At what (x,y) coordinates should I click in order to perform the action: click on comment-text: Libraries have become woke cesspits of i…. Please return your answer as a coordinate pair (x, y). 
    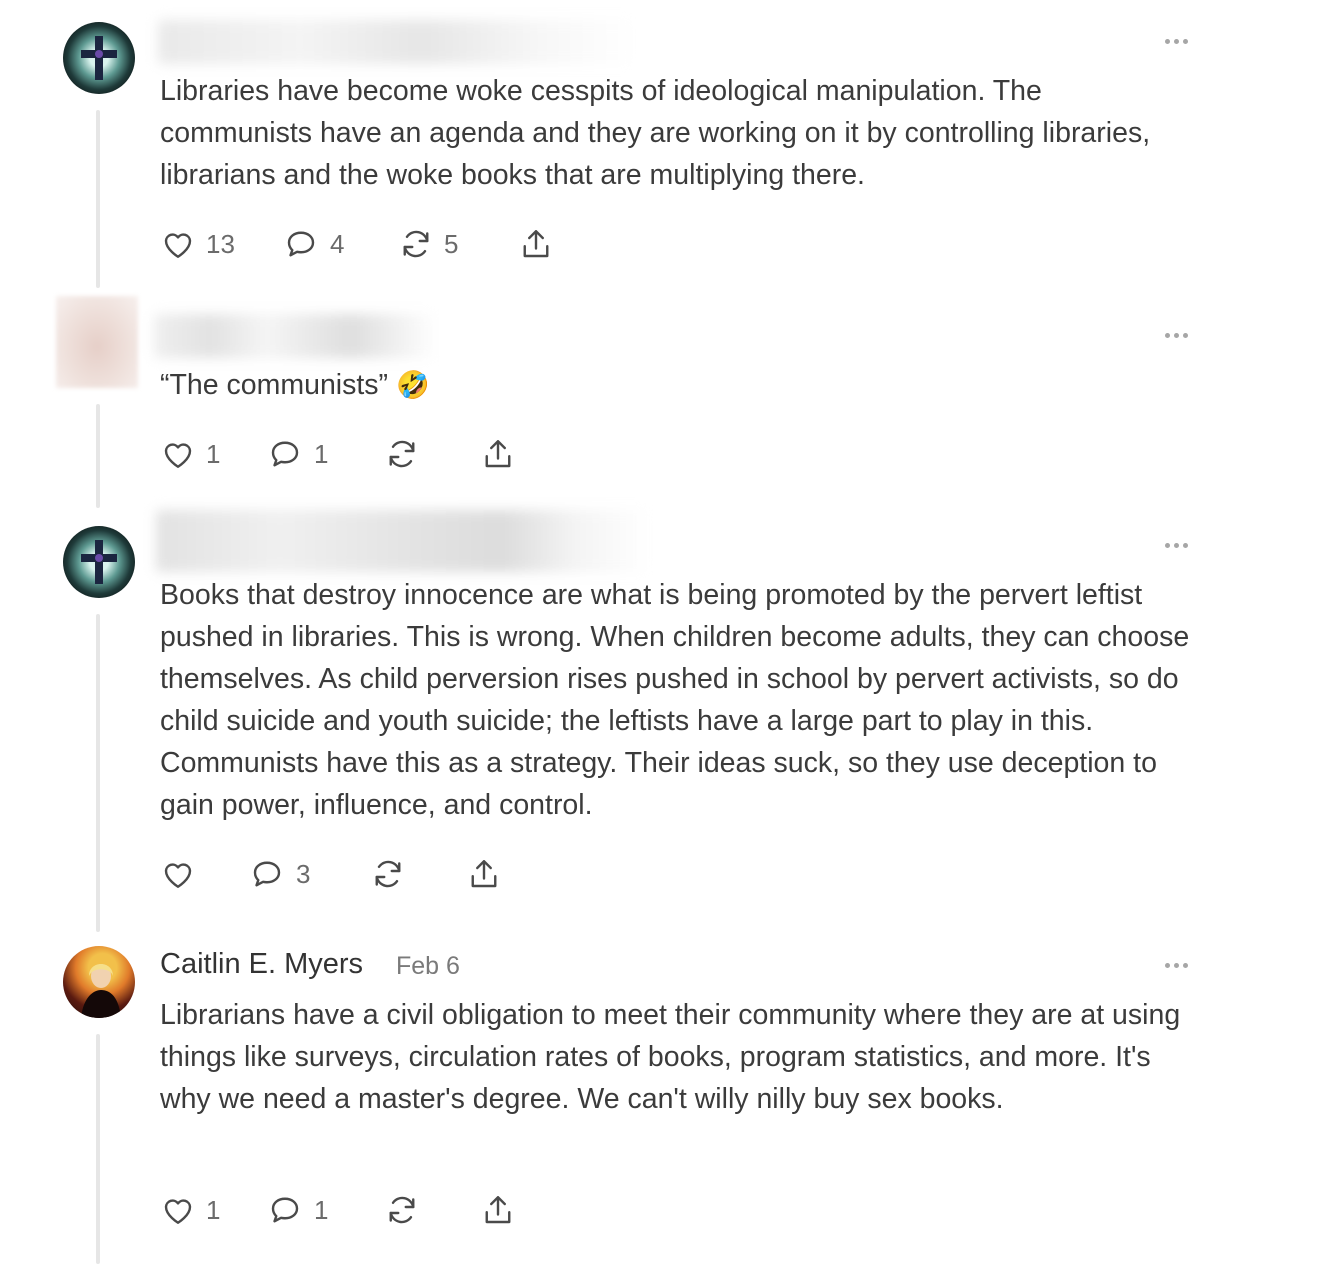
    Looking at the image, I should click on (659, 133).